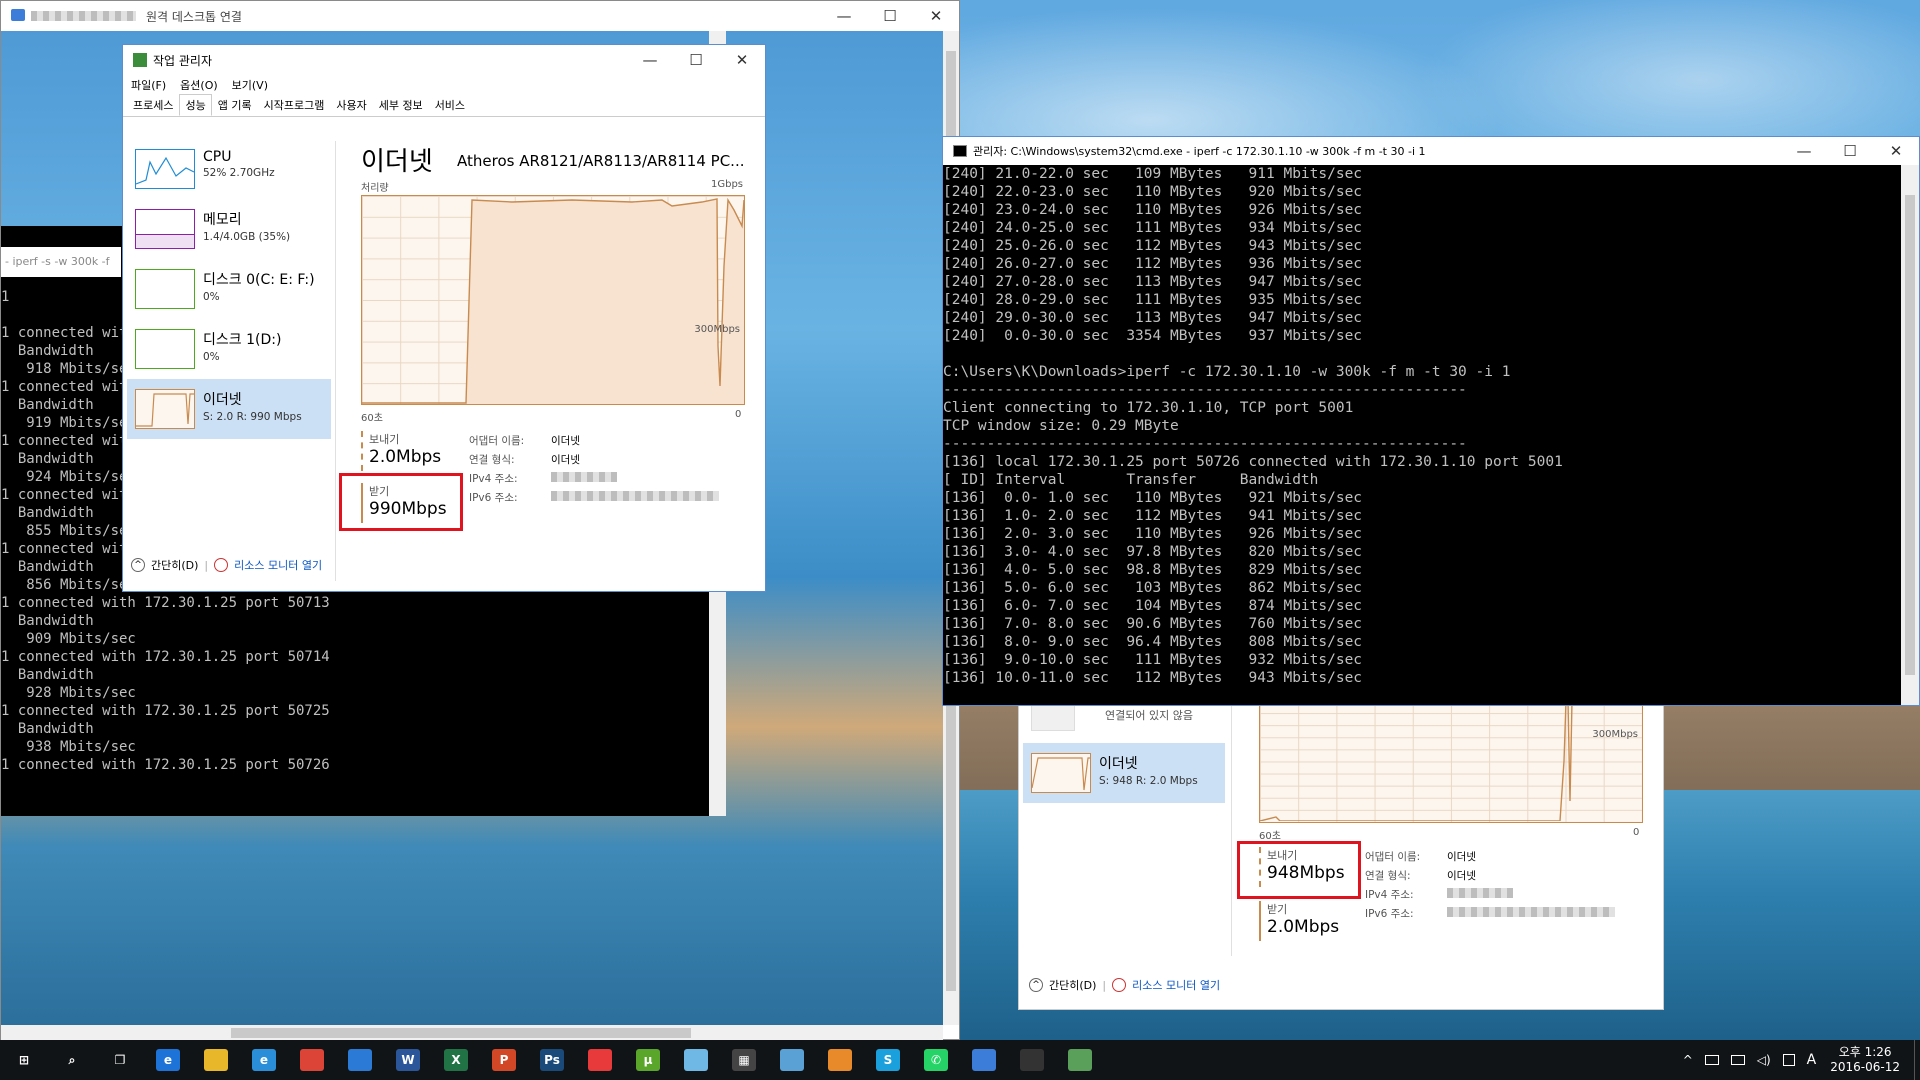 The height and width of the screenshot is (1080, 1920). I want to click on tab-app-history: 앱 기록, so click(235, 105).